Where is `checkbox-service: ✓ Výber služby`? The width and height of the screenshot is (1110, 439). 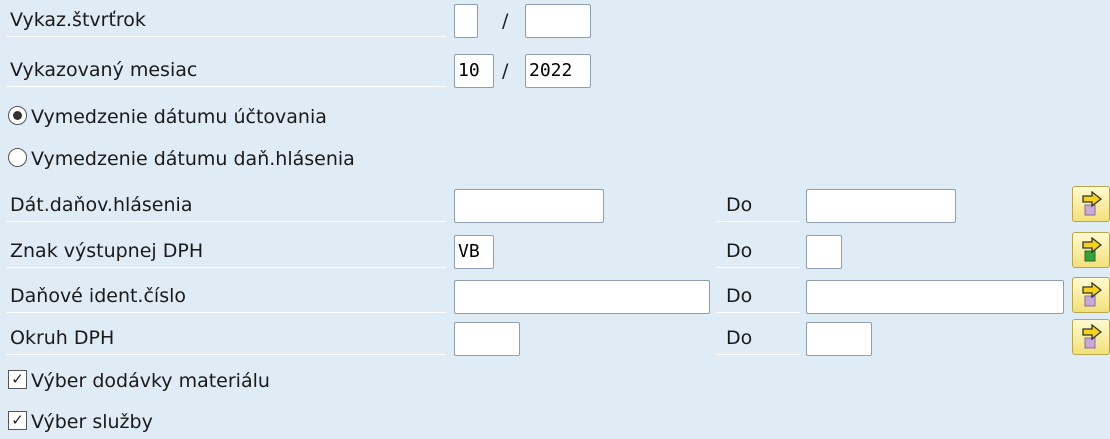 checkbox-service: ✓ Výber služby is located at coordinates (80, 422).